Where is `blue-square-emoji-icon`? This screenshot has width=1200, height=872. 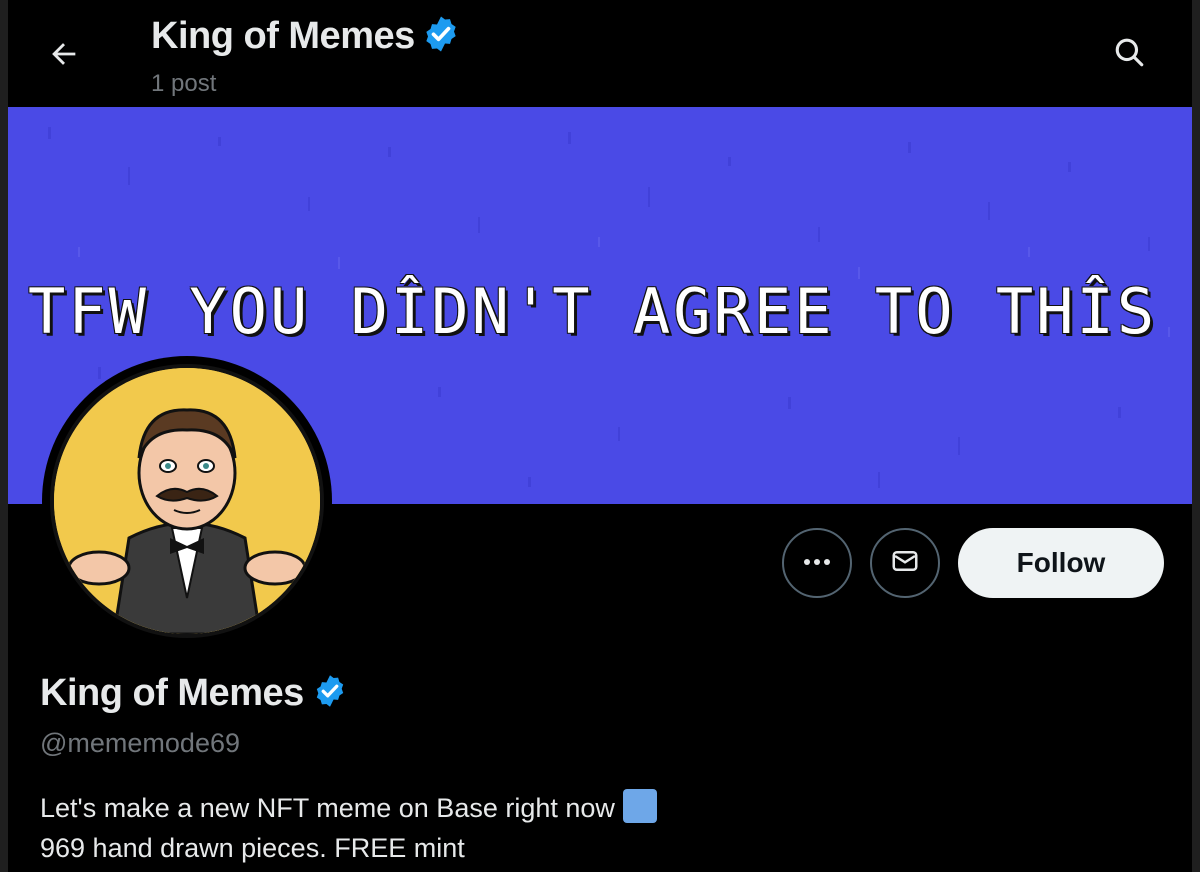 blue-square-emoji-icon is located at coordinates (639, 806).